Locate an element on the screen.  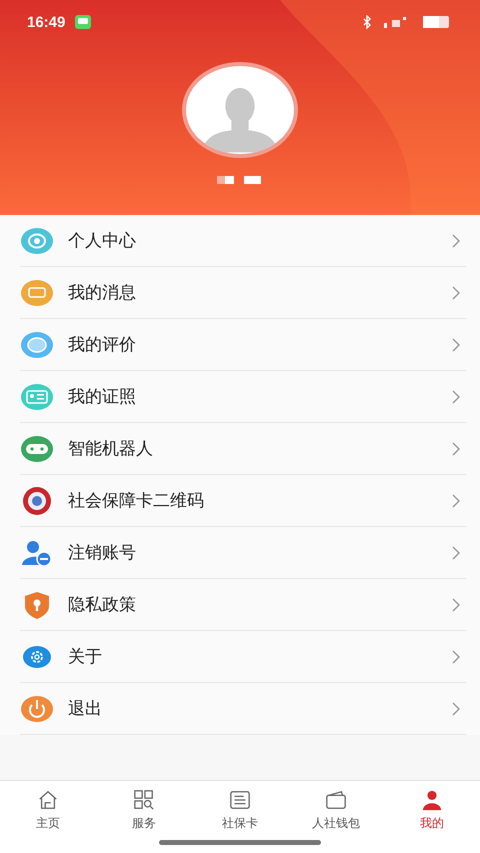
menu-label: 注销账号 is located at coordinates (102, 553).